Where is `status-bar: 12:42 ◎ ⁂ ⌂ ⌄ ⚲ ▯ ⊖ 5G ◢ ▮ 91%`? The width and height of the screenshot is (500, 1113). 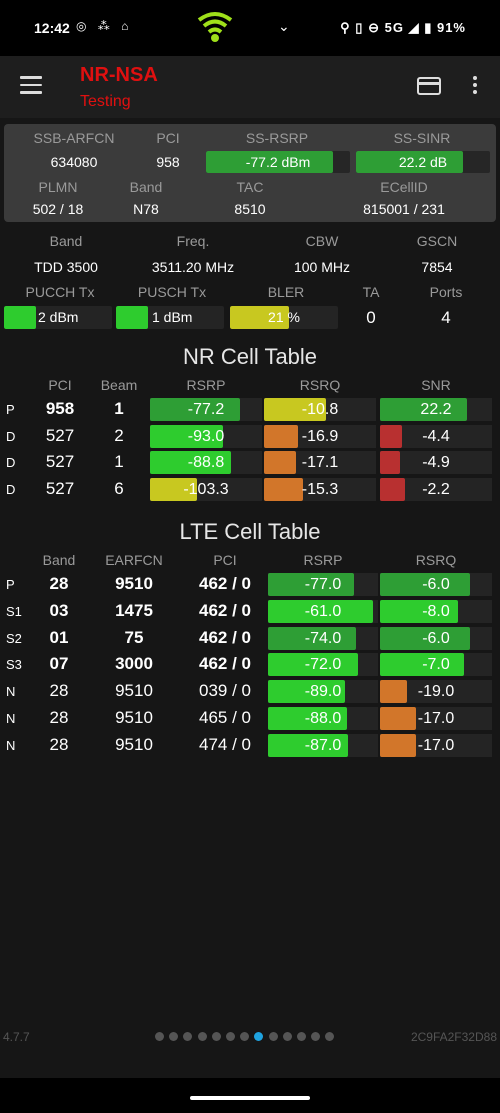
status-bar: 12:42 ◎ ⁂ ⌂ ⌄ ⚲ ▯ ⊖ 5G ◢ ▮ 91% is located at coordinates (250, 28).